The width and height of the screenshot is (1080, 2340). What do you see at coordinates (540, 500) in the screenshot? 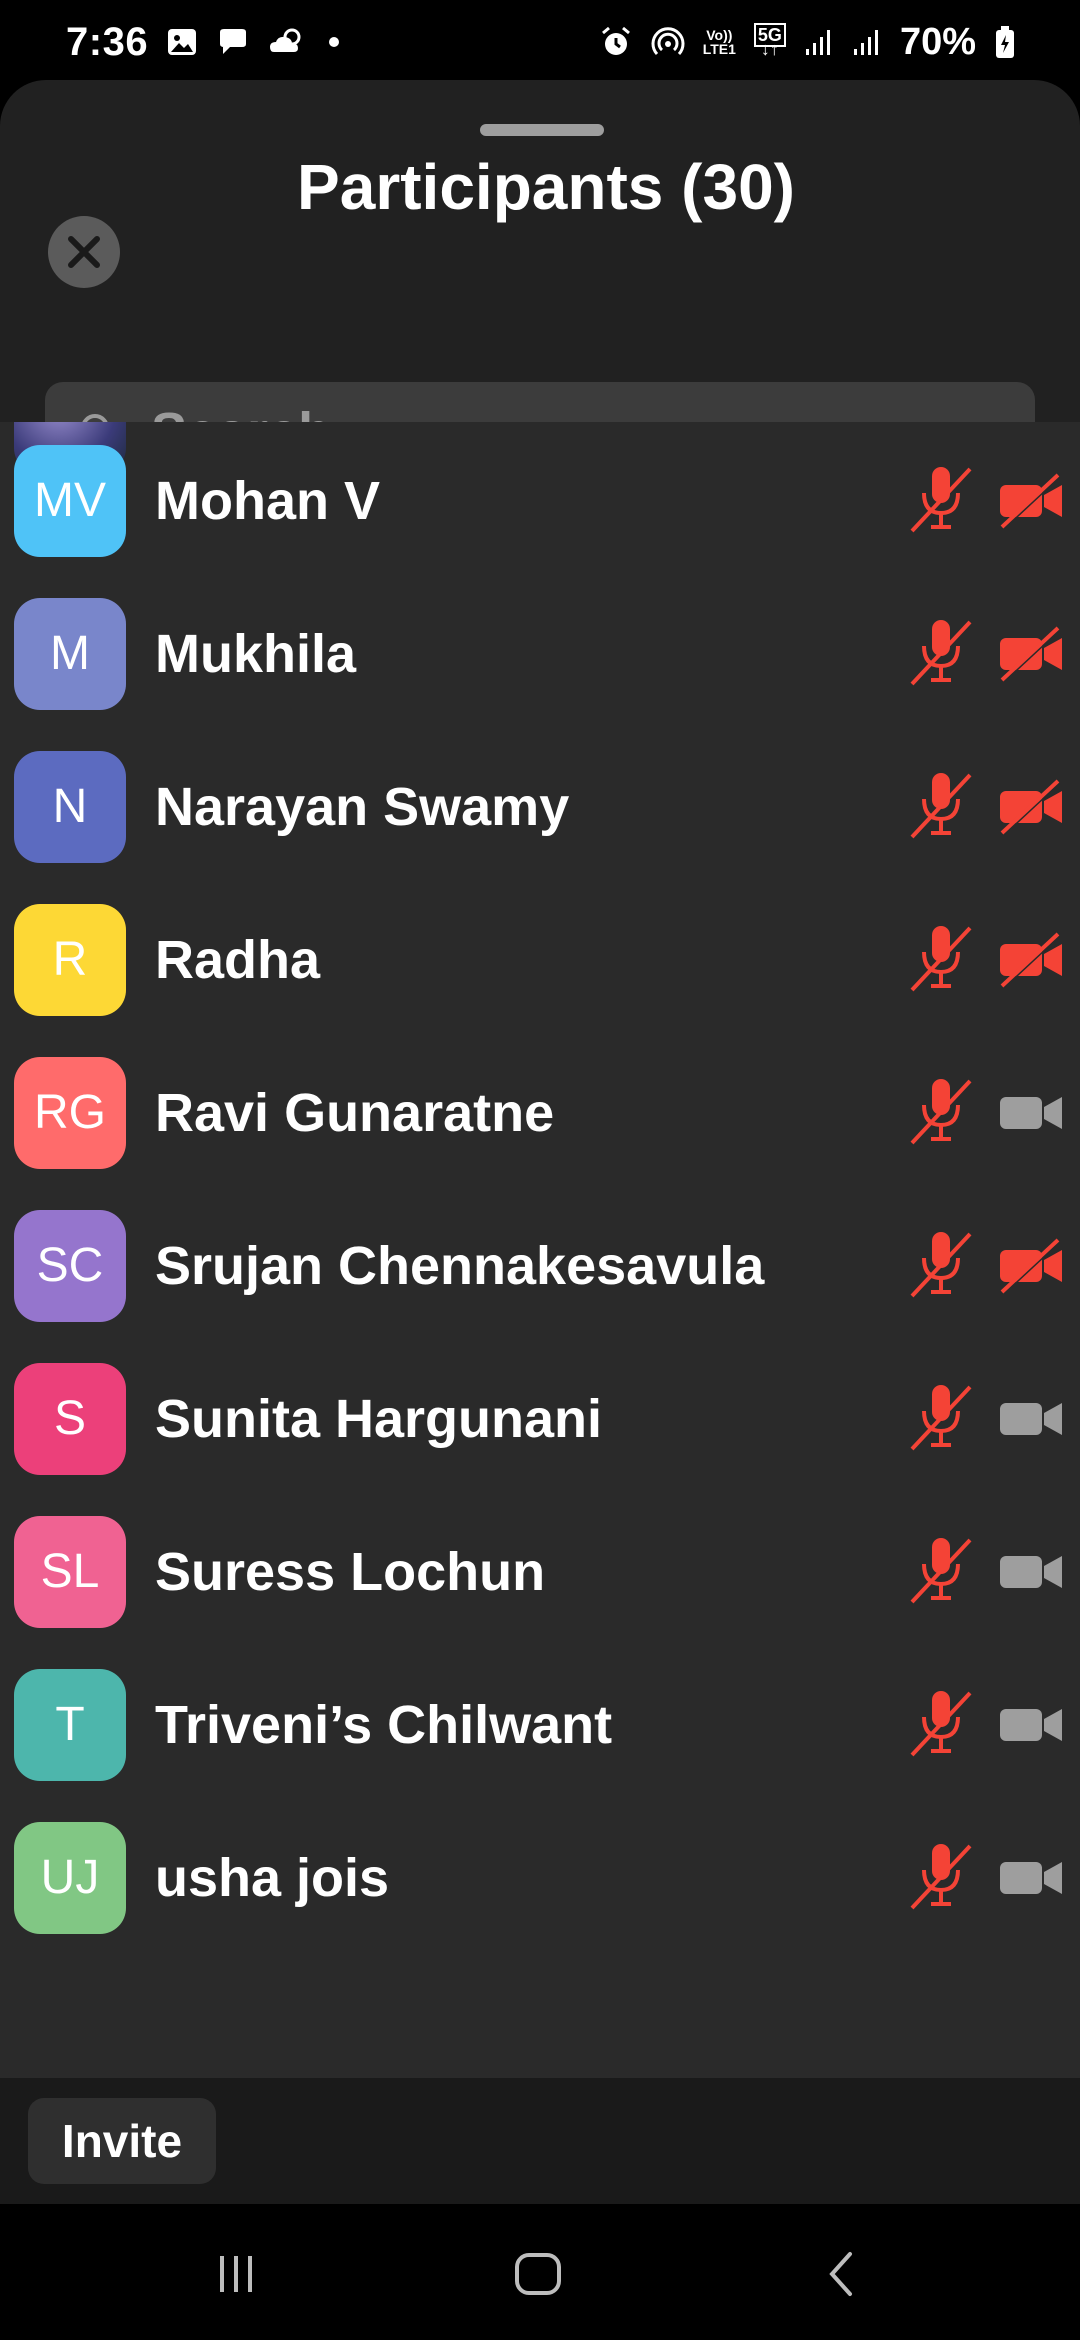
I see `participant-row: MV Mohan V` at bounding box center [540, 500].